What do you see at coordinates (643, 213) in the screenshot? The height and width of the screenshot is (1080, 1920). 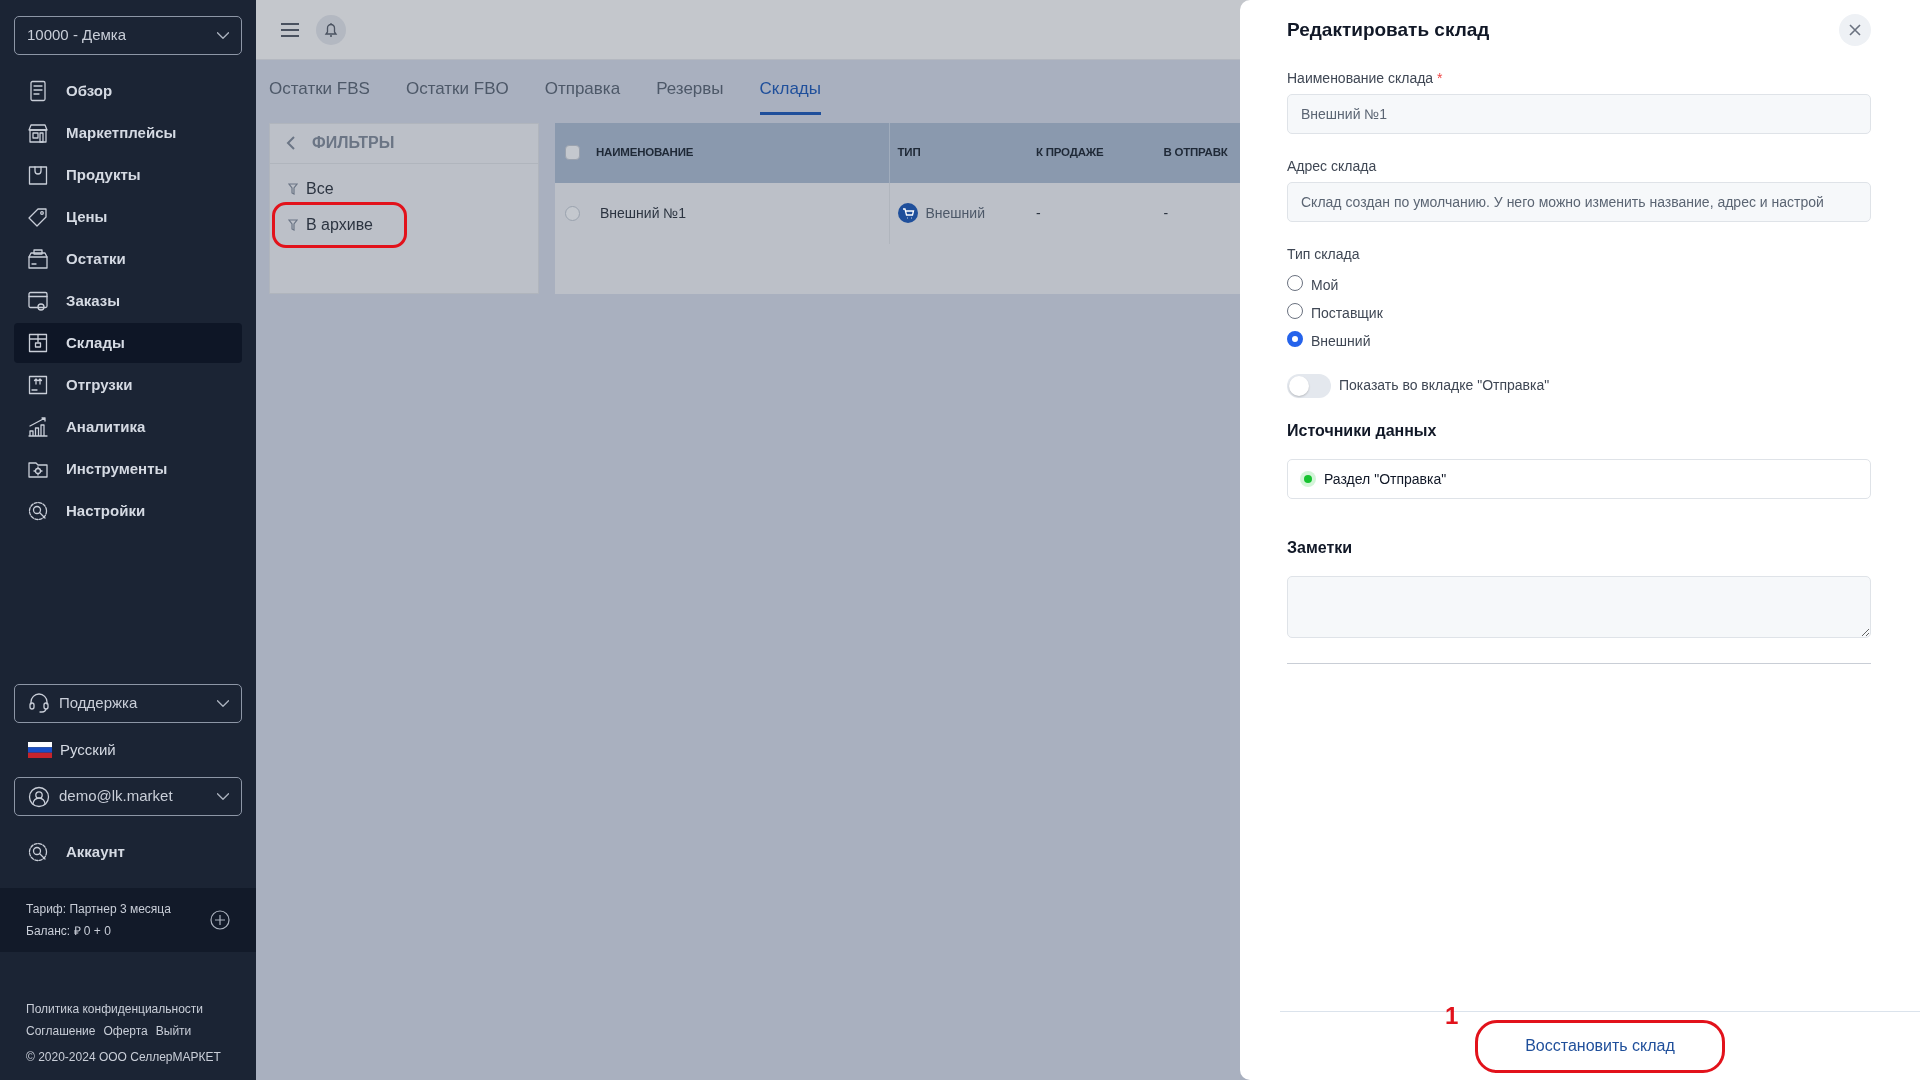 I see `table-cell-text: Внешний №1` at bounding box center [643, 213].